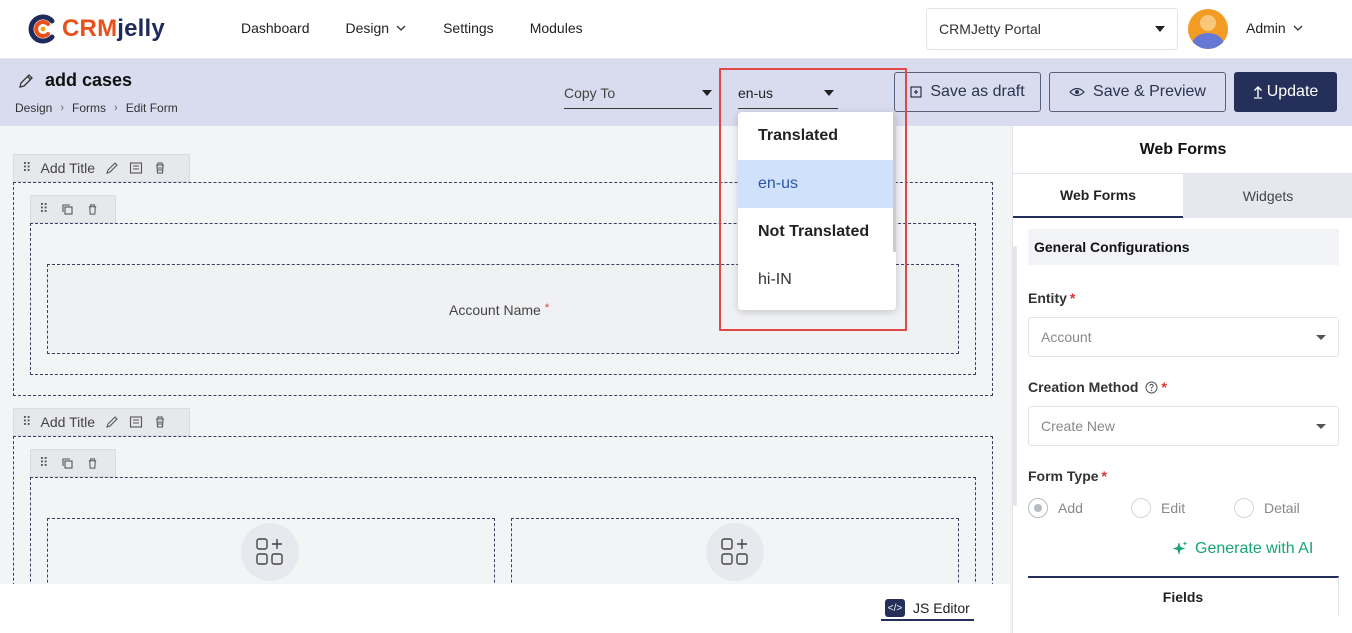 This screenshot has height=633, width=1352. I want to click on panel-tabs: Web Forms Widgets, so click(1182, 196).